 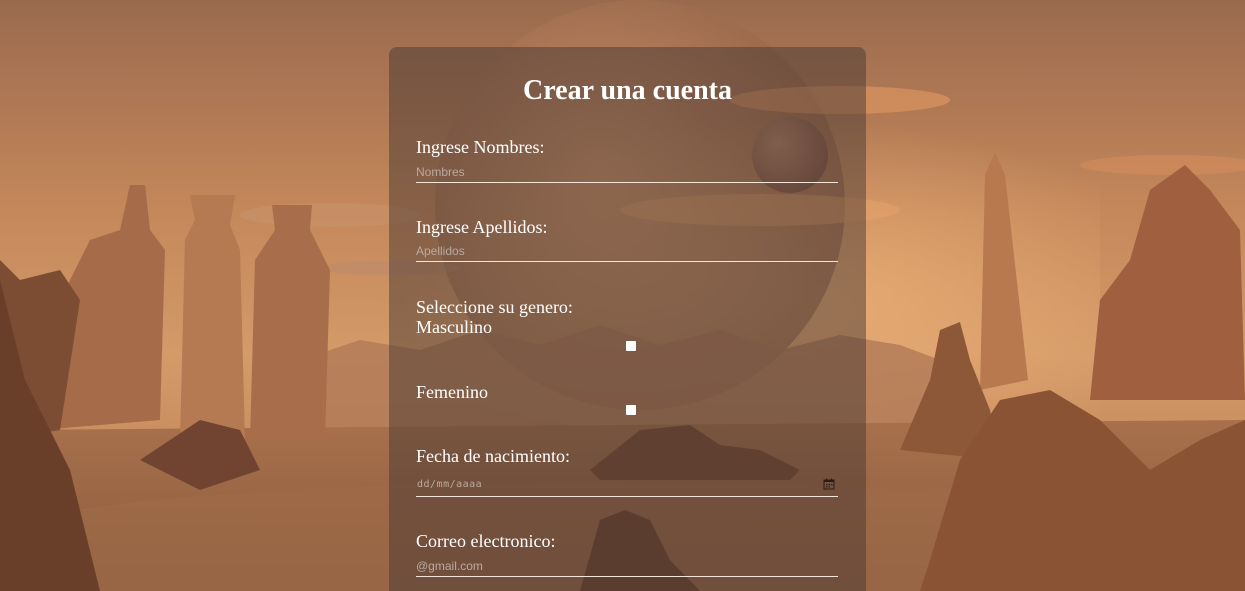 I want to click on form-title: Crear una cuenta, so click(x=627, y=90).